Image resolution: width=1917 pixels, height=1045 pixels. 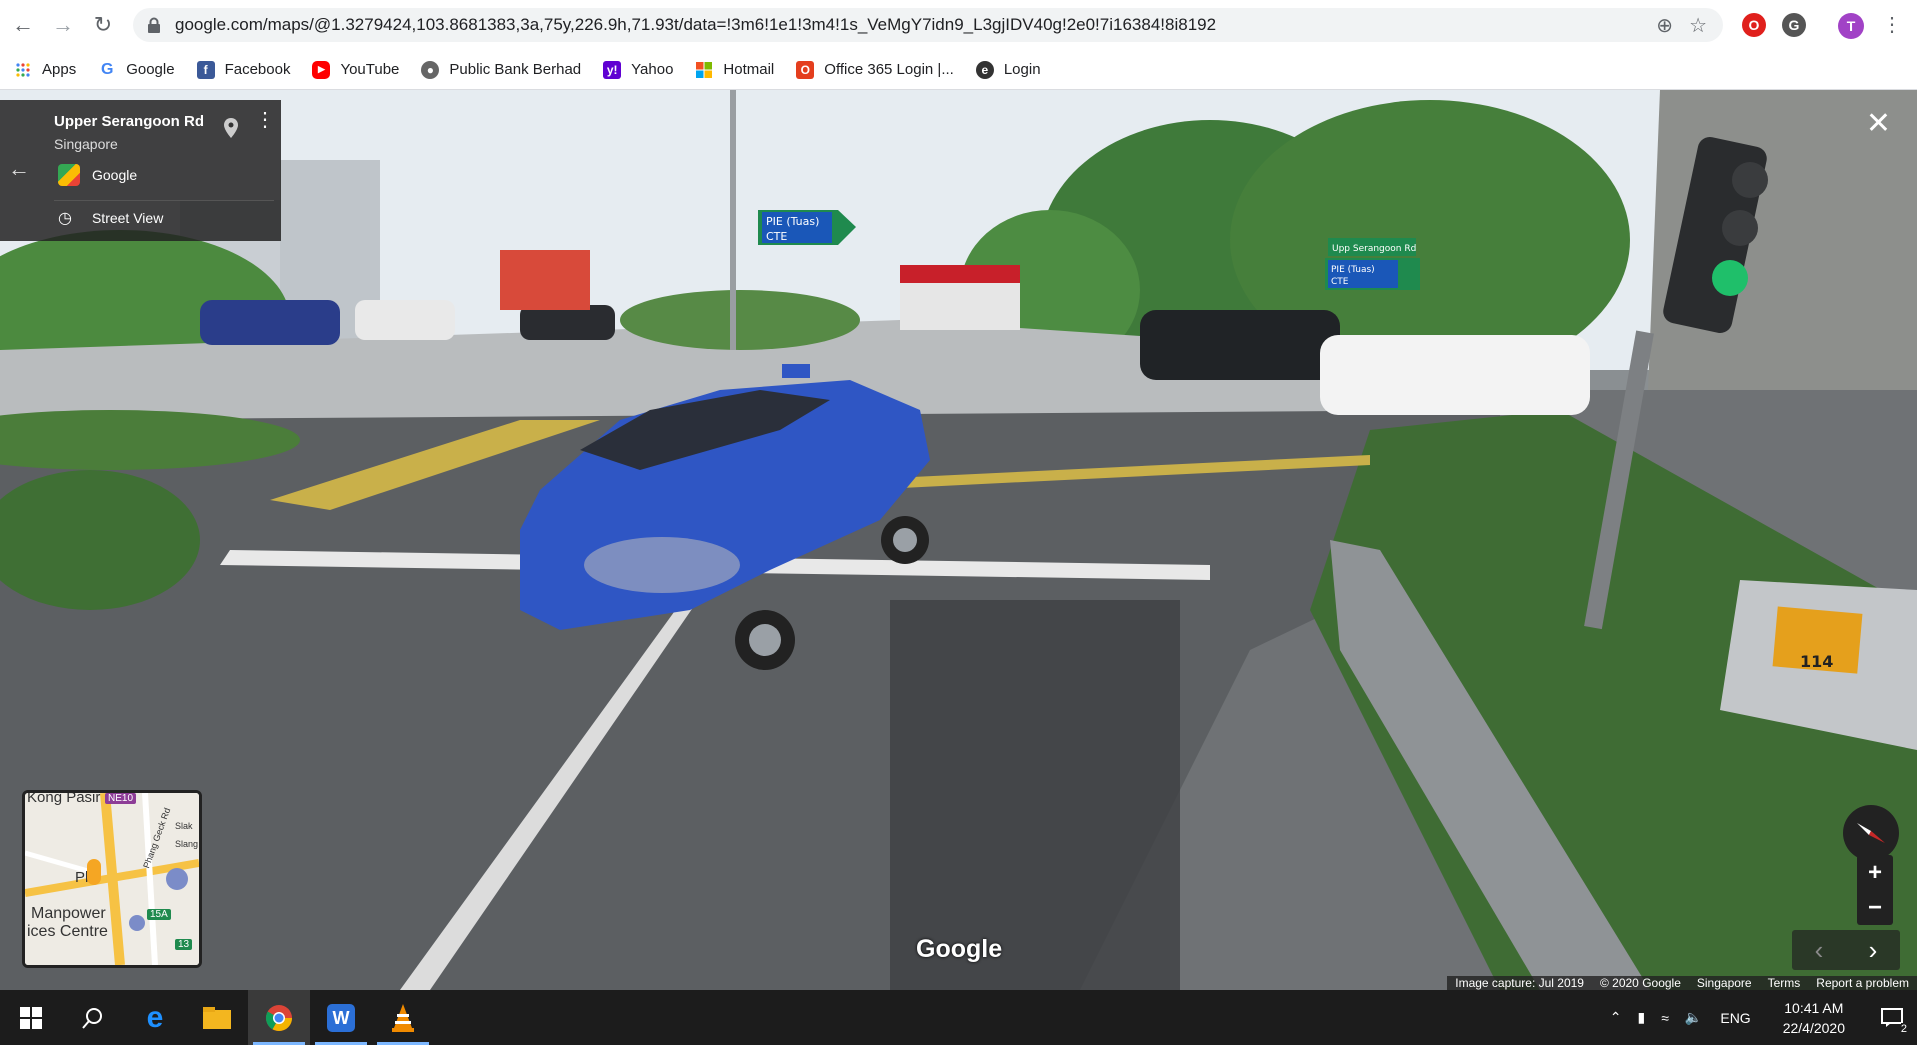 What do you see at coordinates (958, 1017) in the screenshot?
I see `windows-taskbar: e W ⌃ ▮ ≈ 🔈 ENG 10:41 AM 22/4/2020 2` at bounding box center [958, 1017].